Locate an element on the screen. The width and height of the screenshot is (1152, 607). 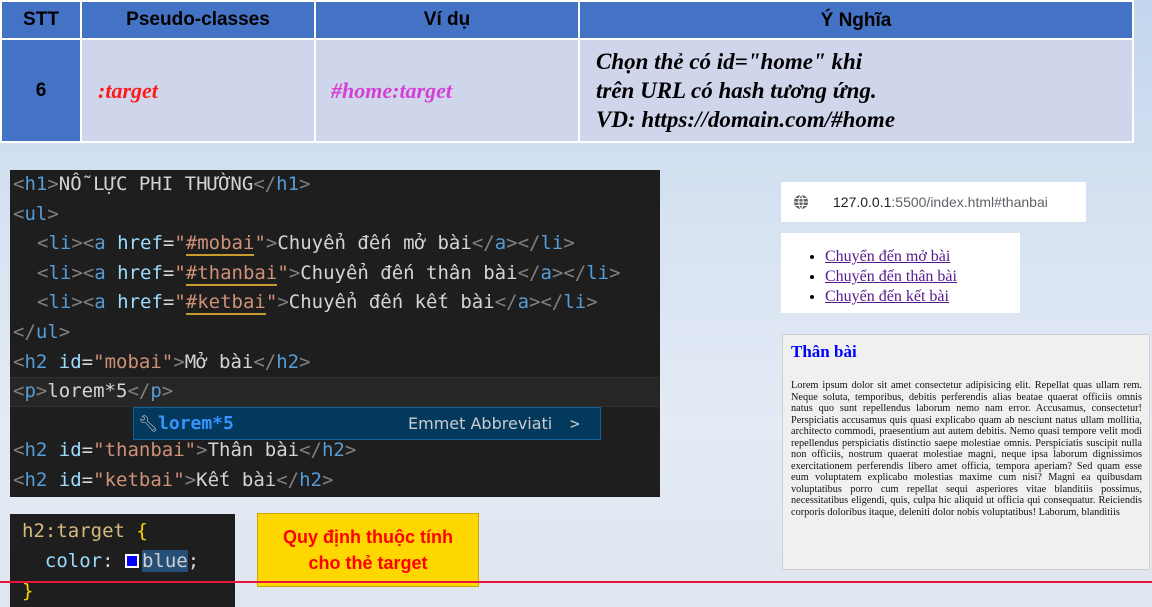
code-line-h2-thanbai: <h2 id="thanbai">Thân bài</h2> is located at coordinates (185, 450).